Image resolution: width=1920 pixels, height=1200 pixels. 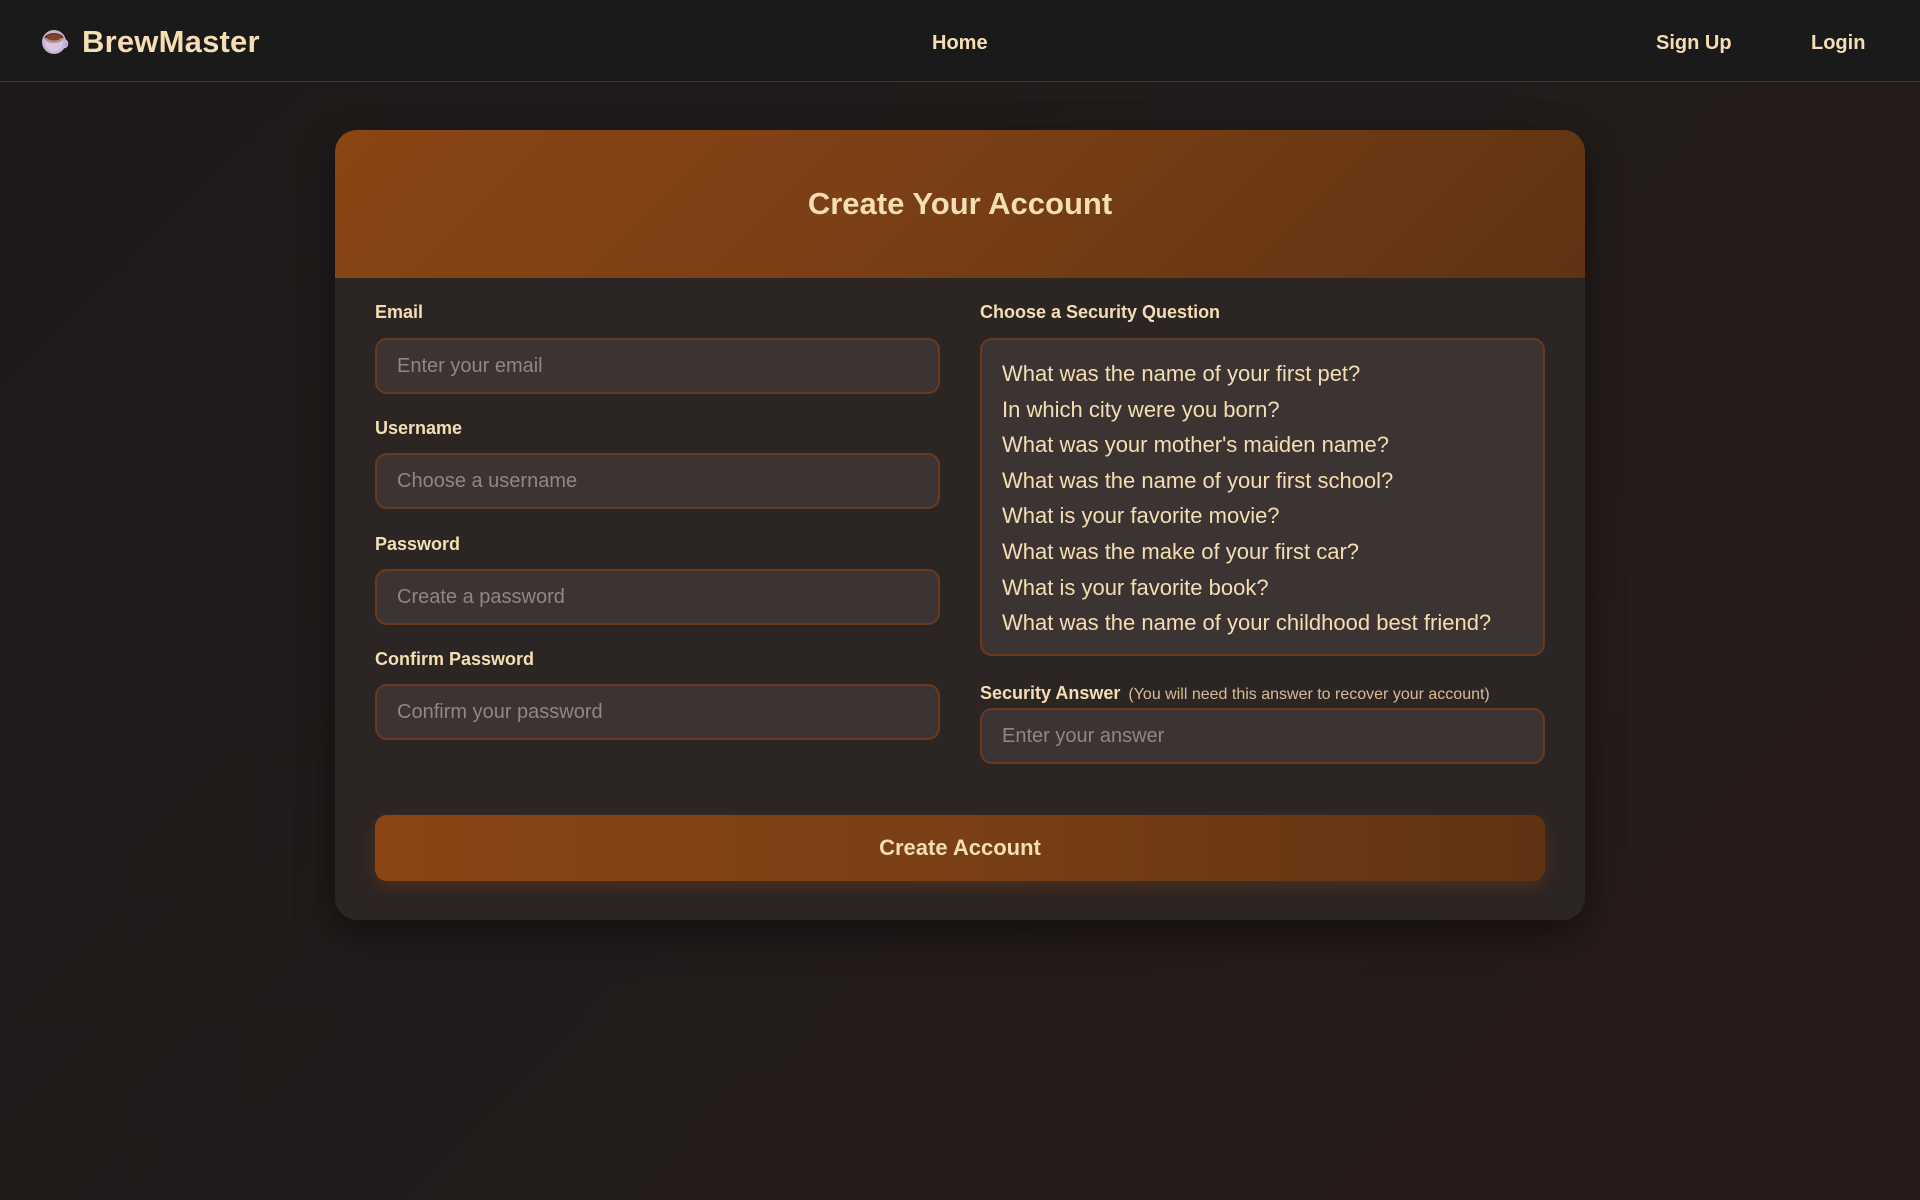 What do you see at coordinates (1838, 43) in the screenshot?
I see `nav-login-link: Login` at bounding box center [1838, 43].